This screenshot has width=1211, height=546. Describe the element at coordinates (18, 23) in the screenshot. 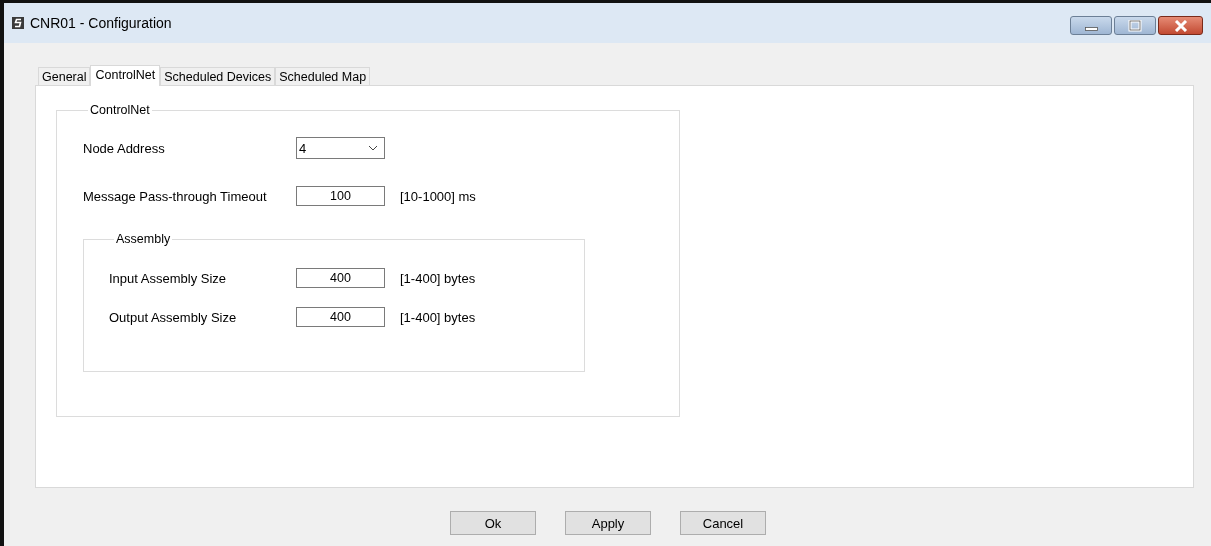

I see `app-logo-icon` at that location.